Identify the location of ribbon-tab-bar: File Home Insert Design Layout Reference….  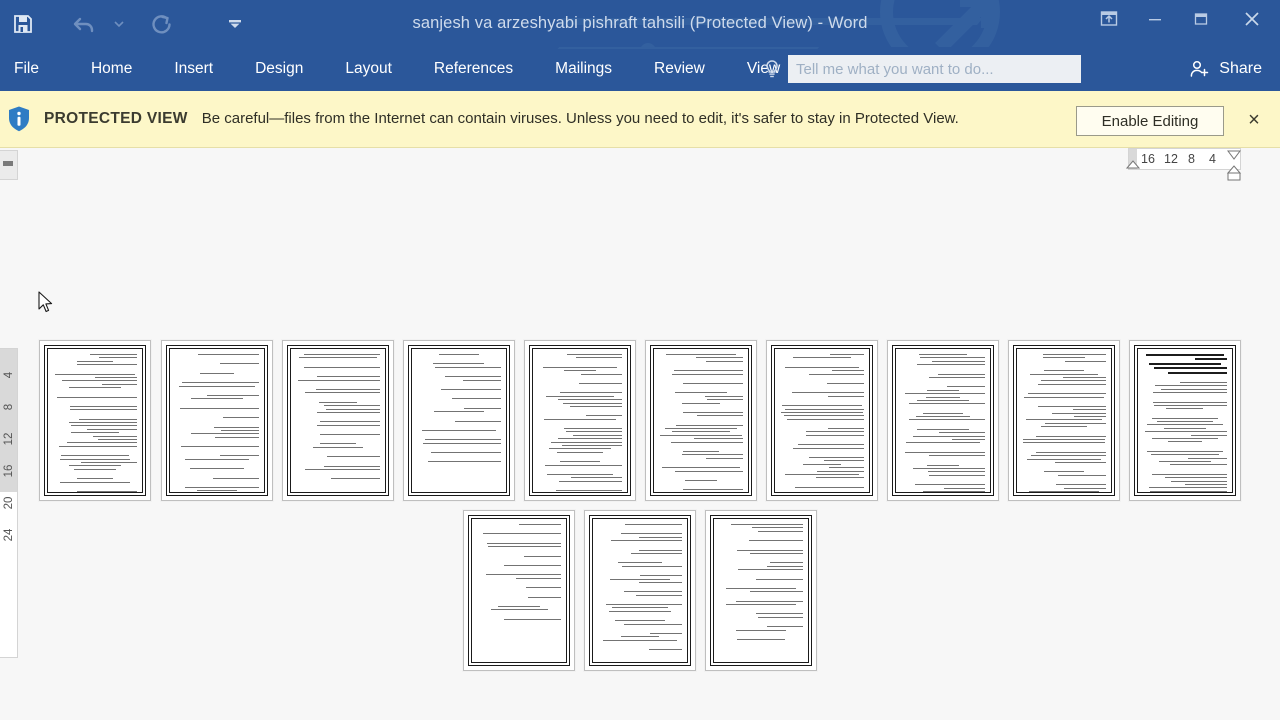
(640, 69).